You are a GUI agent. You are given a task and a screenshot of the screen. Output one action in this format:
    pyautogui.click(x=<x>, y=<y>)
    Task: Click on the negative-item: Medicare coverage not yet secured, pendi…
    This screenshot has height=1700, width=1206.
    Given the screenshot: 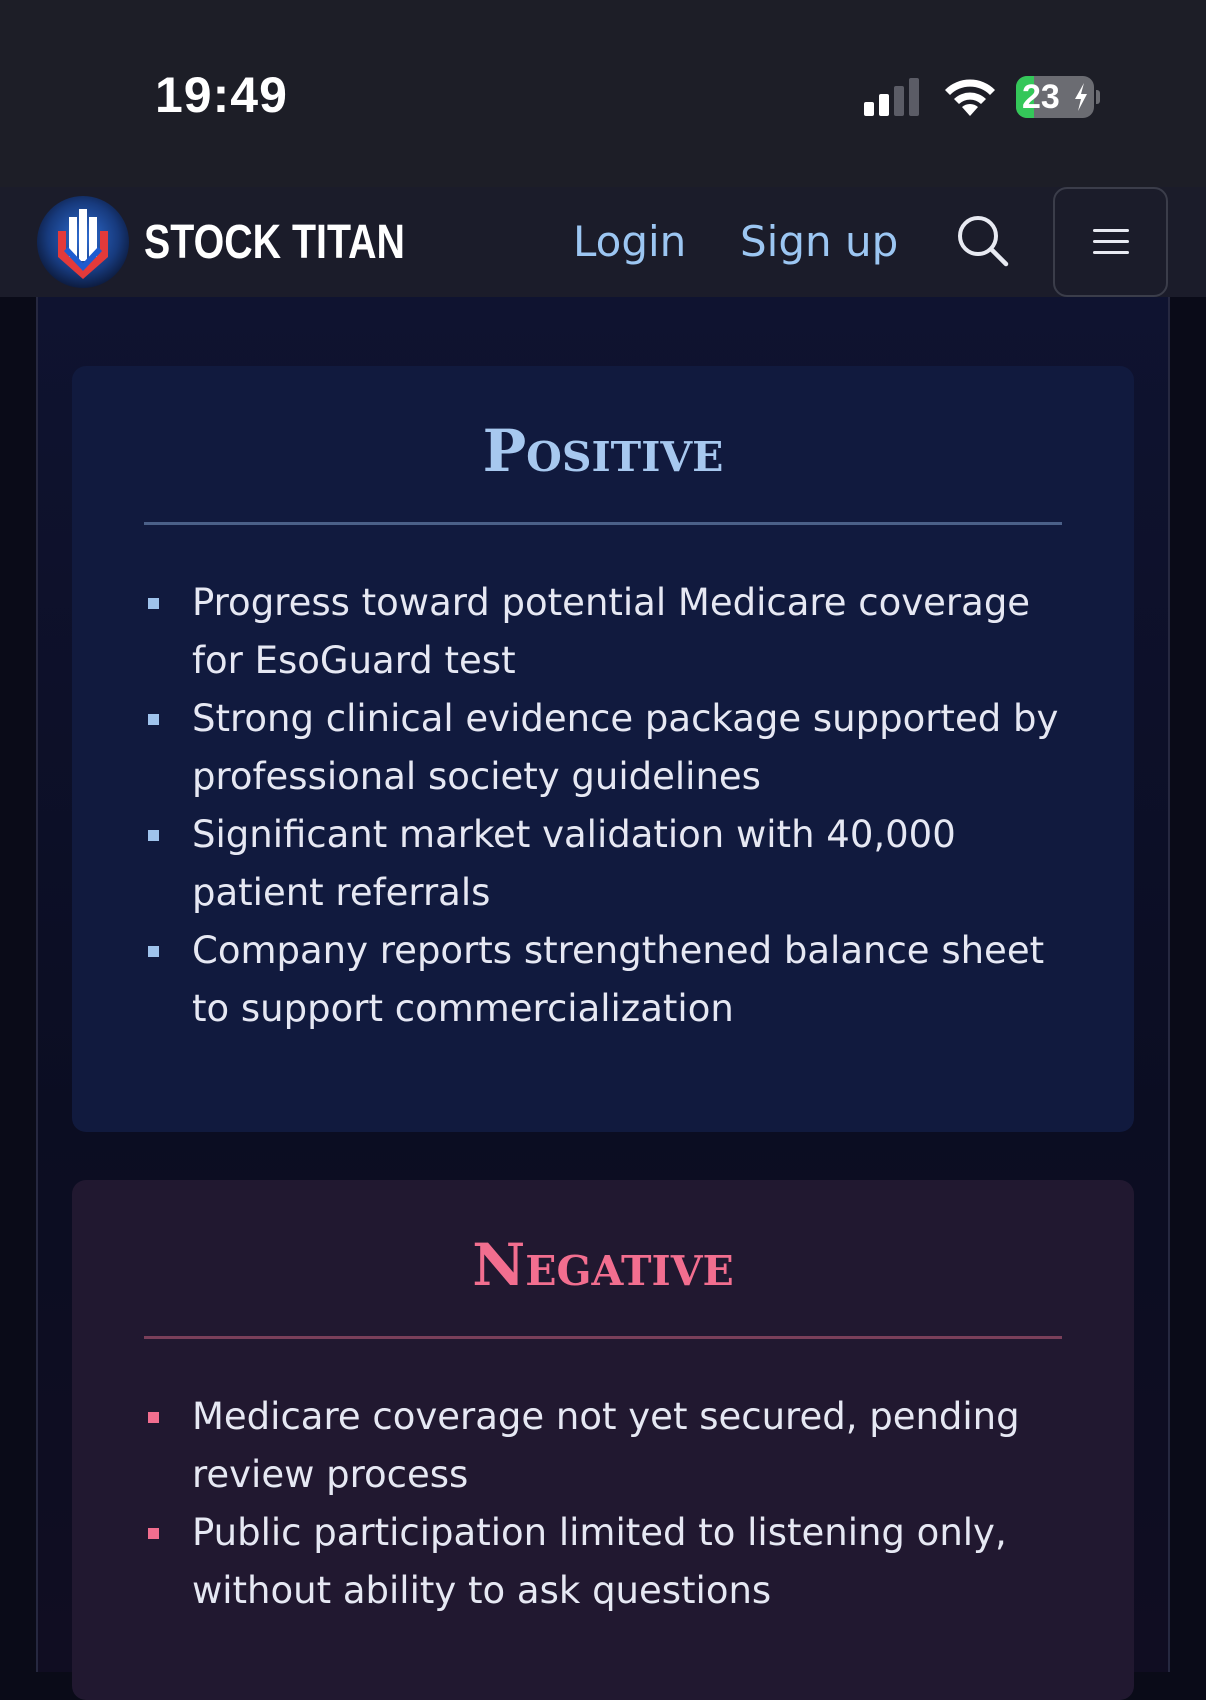 What is the action you would take?
    pyautogui.click(x=603, y=1446)
    